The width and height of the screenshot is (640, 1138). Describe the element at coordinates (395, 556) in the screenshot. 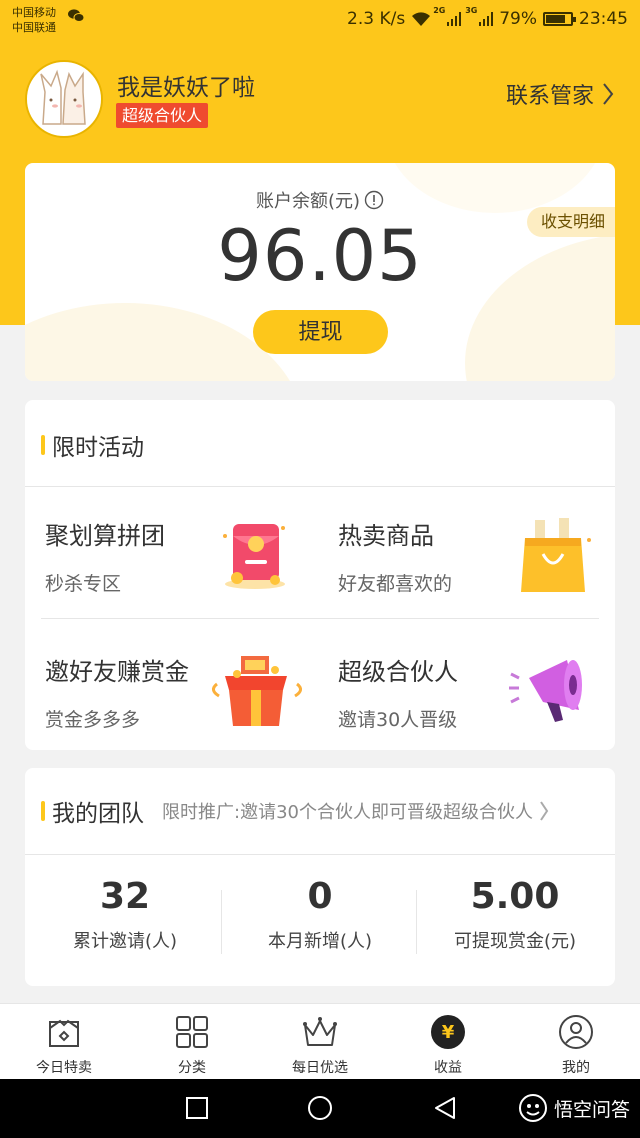

I see `activity-hot-products: 热卖商品 好友都喜欢的` at that location.